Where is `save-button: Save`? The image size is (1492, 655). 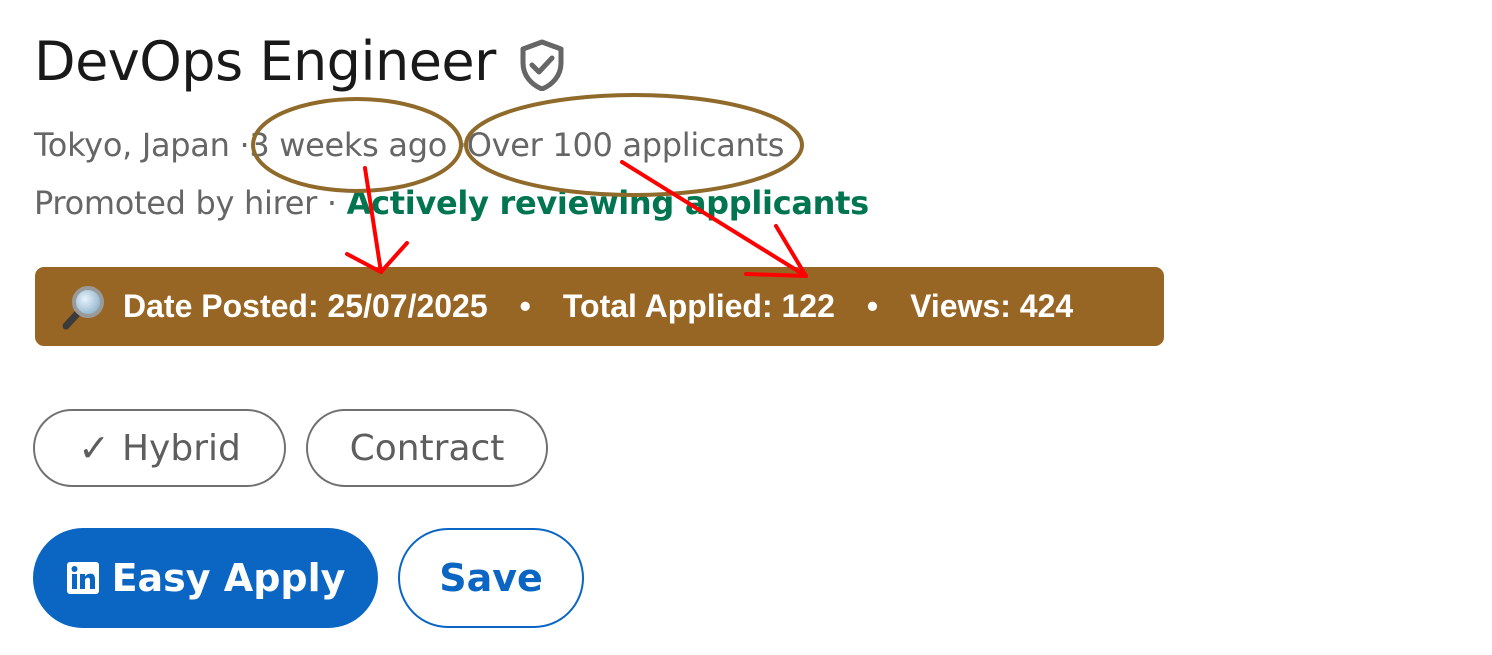
save-button: Save is located at coordinates (491, 578).